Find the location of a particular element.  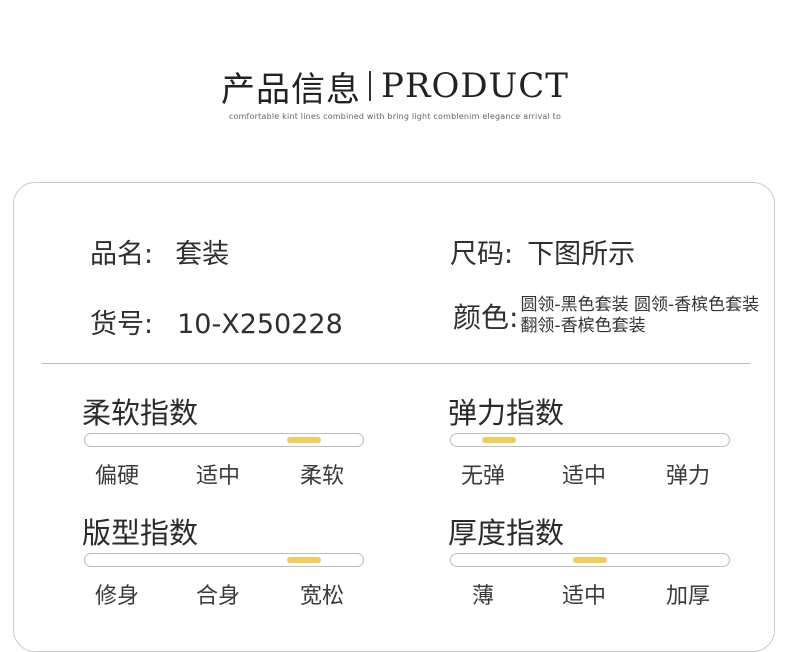

product-color-label: 颜色: is located at coordinates (486, 317).